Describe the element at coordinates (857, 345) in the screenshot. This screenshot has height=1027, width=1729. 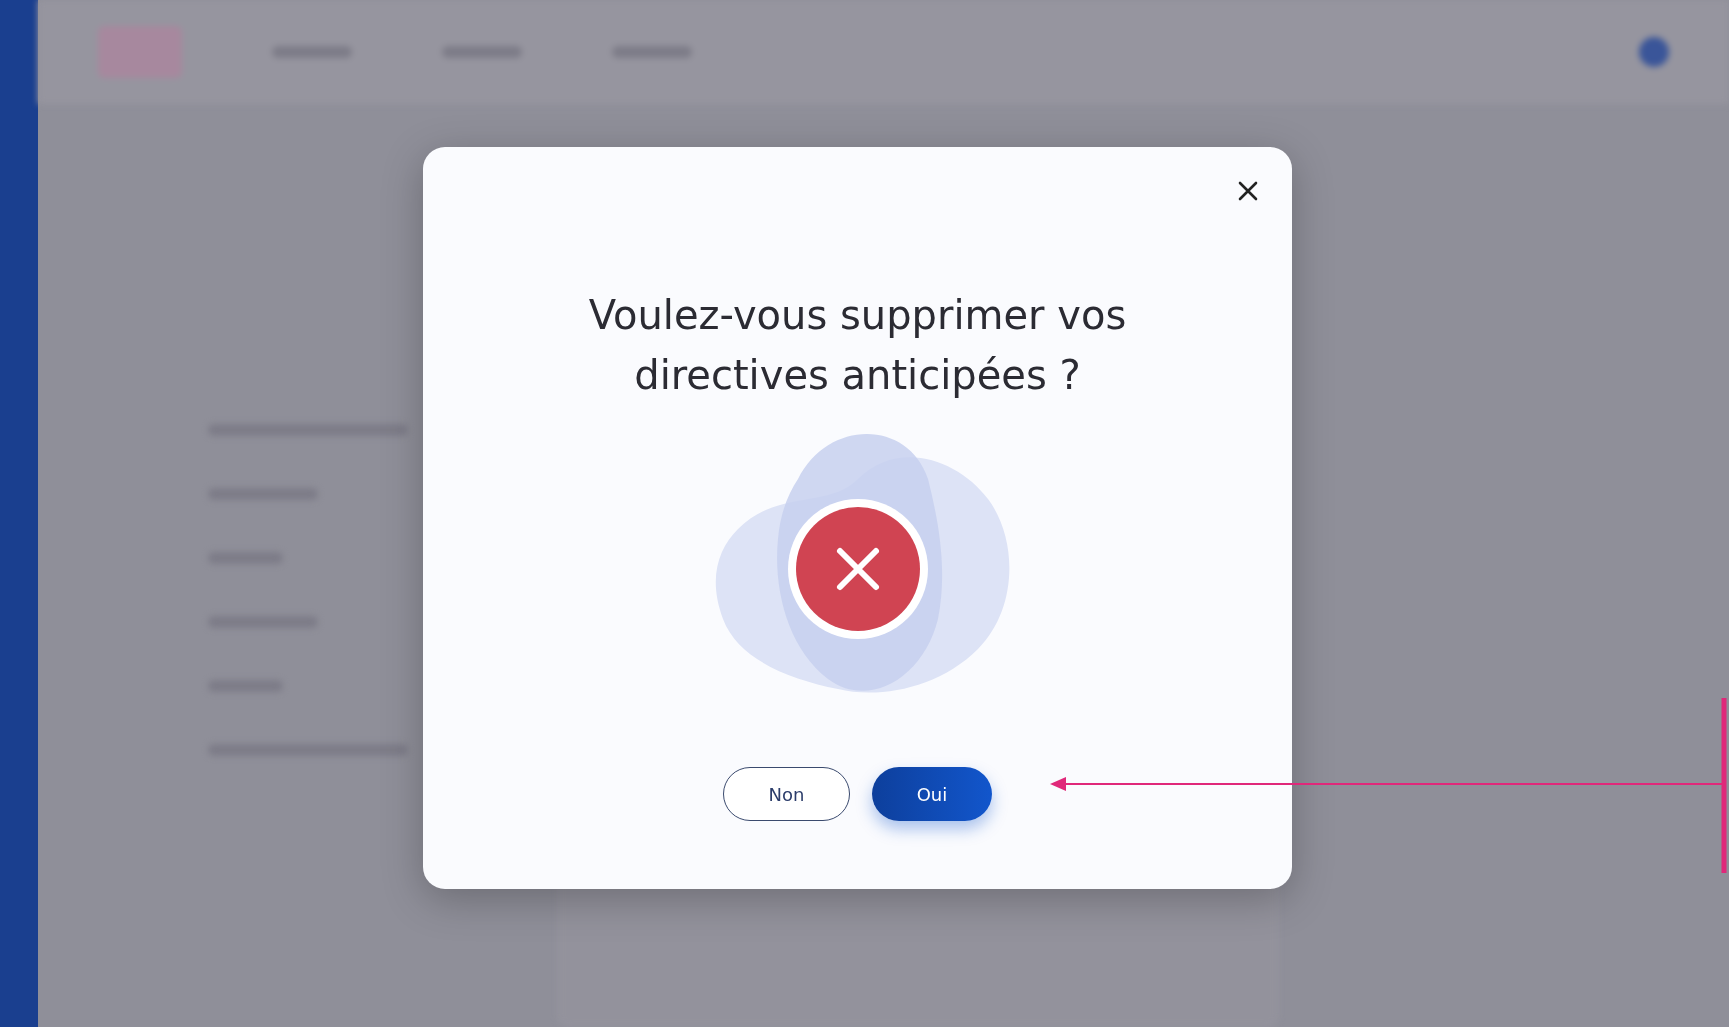
I see `dialog-title: Voulez-vous supprimer vos directives anticipées ?` at that location.